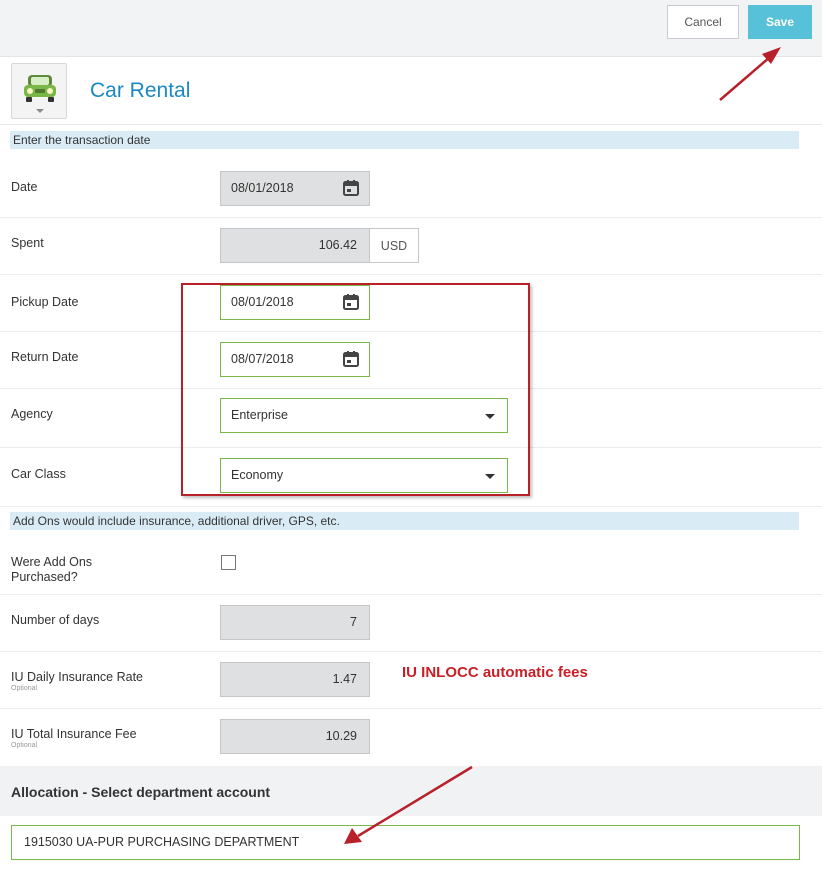 The width and height of the screenshot is (822, 880). I want to click on car-class-label: Car Class, so click(38, 474).